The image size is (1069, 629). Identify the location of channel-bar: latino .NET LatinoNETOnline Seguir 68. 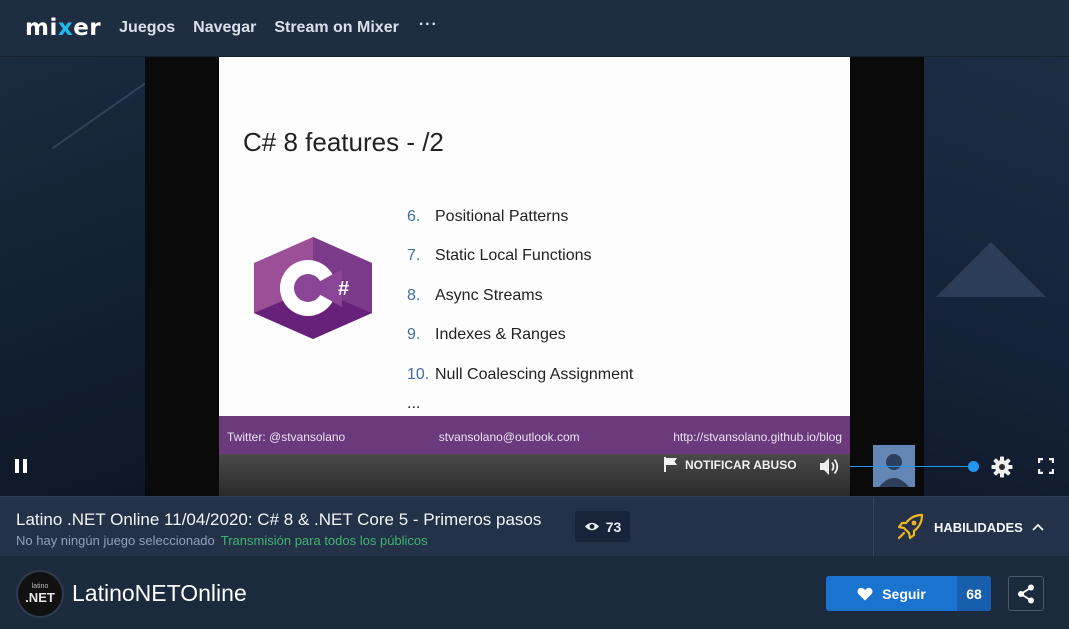
(534, 592).